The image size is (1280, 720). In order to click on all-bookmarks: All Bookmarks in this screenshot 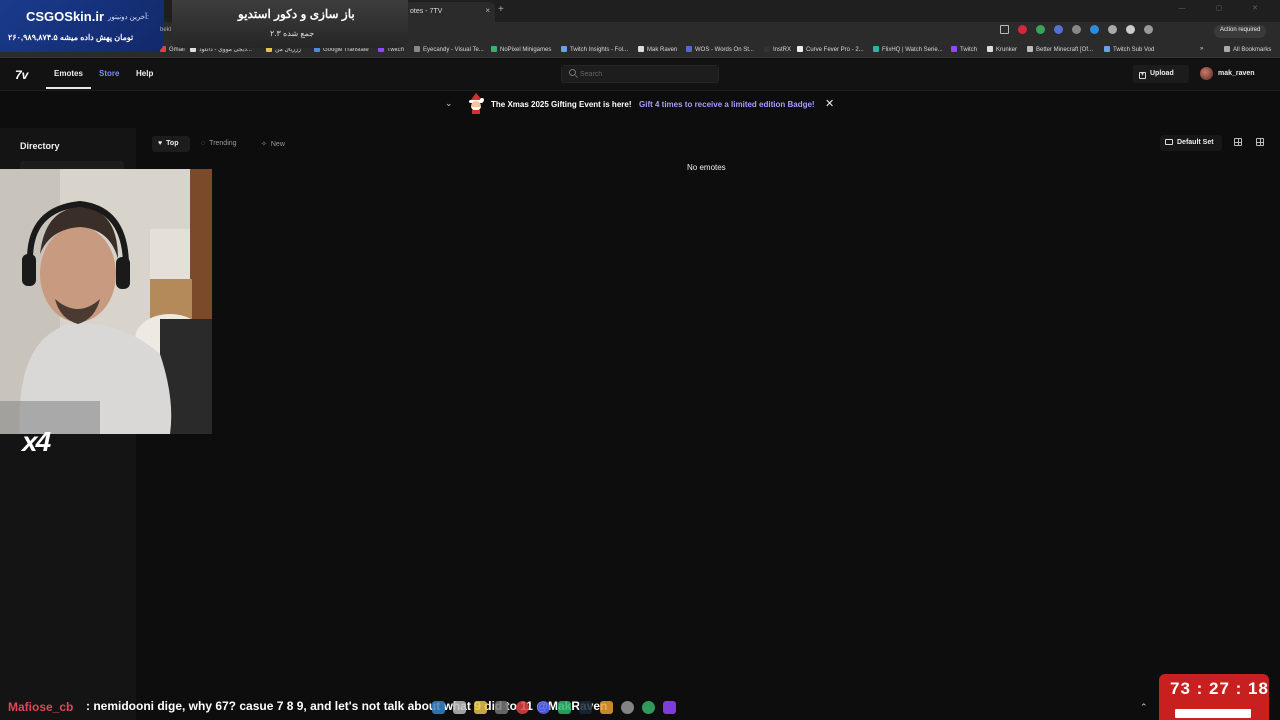, I will do `click(1247, 49)`.